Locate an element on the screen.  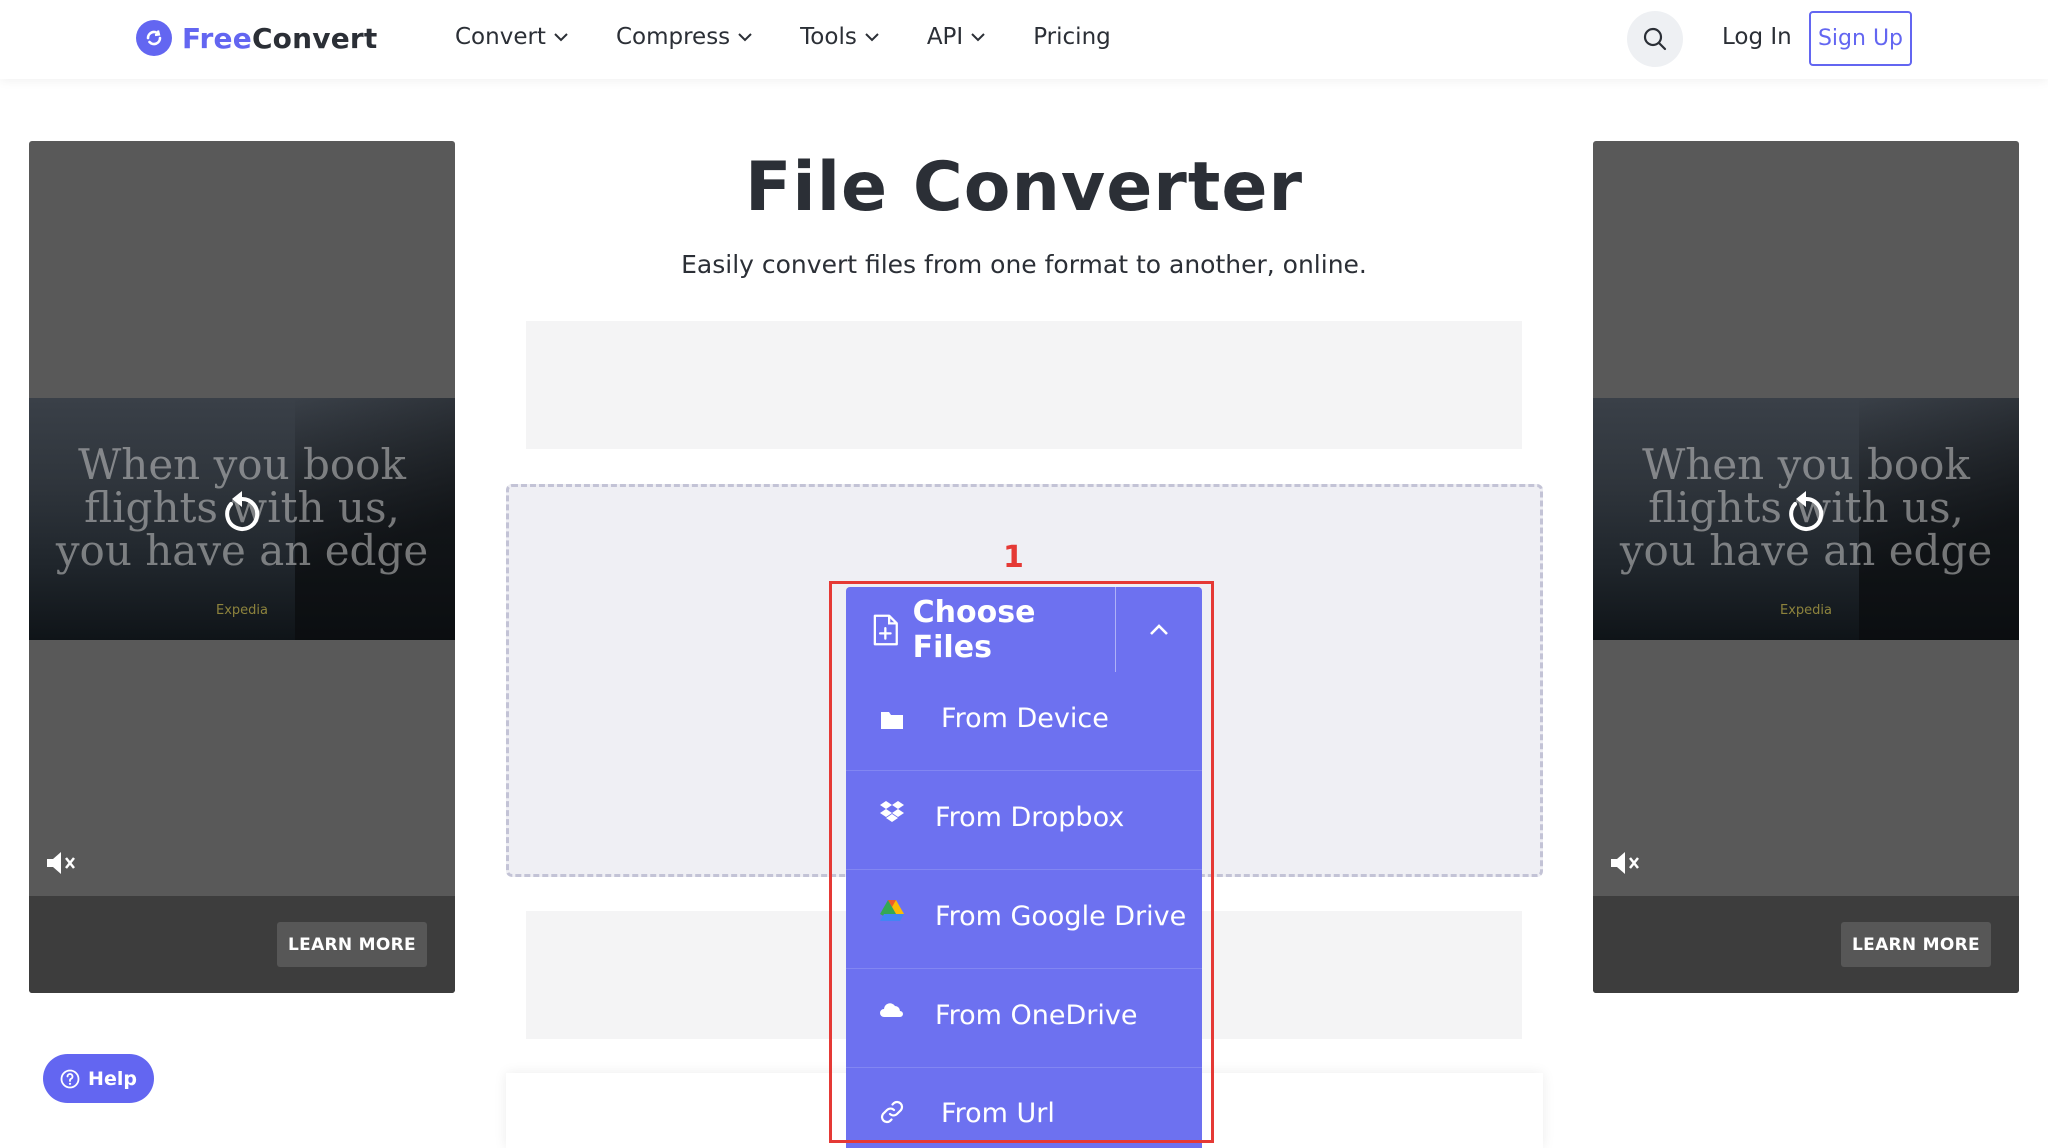
nav-tools: Tools is located at coordinates (839, 37).